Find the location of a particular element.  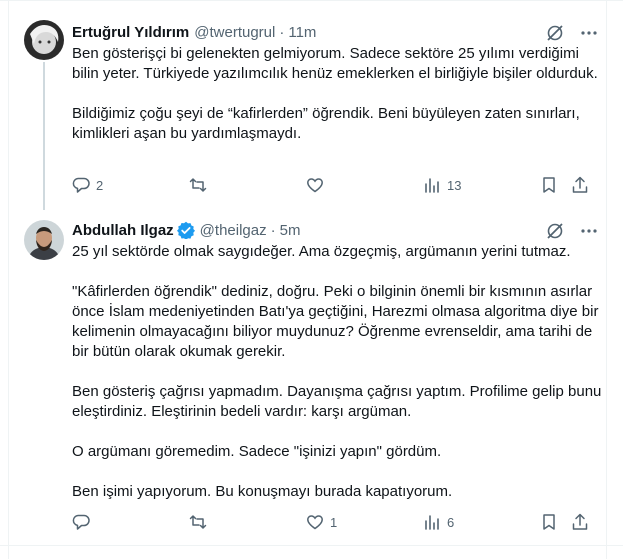

like-count: 1 is located at coordinates (334, 522).